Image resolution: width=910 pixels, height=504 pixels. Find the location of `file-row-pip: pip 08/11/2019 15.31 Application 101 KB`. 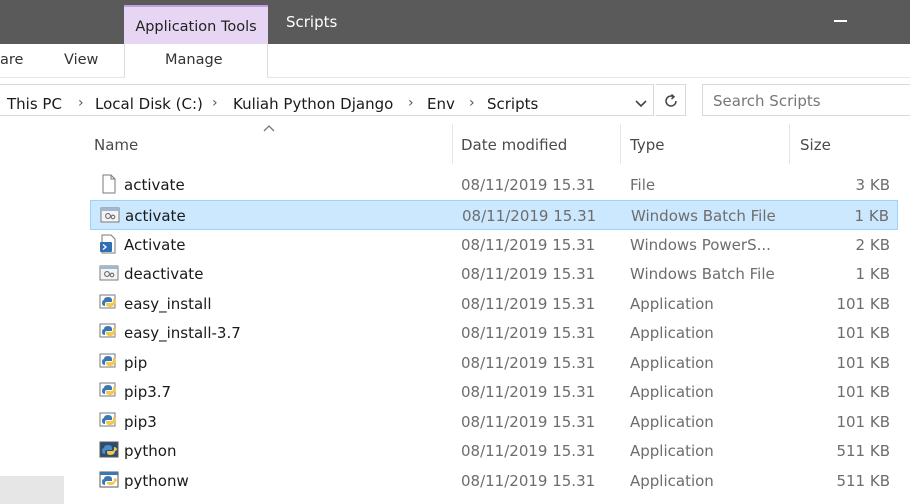

file-row-pip: pip 08/11/2019 15.31 Application 101 KB is located at coordinates (494, 363).